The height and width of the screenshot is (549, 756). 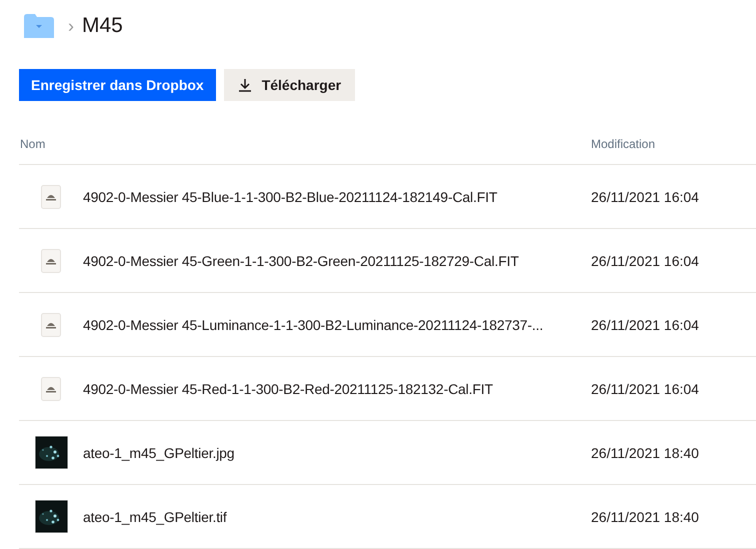 What do you see at coordinates (623, 143) in the screenshot?
I see `column-header: Modification` at bounding box center [623, 143].